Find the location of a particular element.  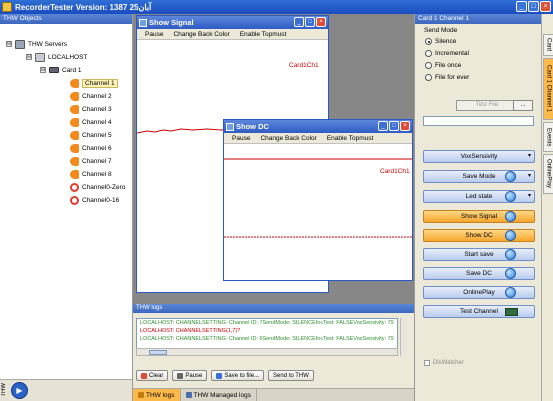

play-button: ▶ is located at coordinates (19, 390).